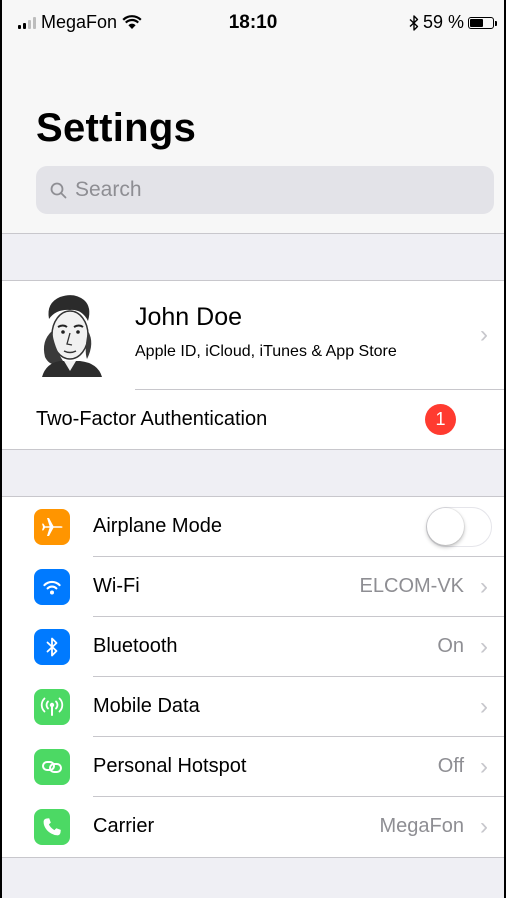 This screenshot has height=898, width=506. Describe the element at coordinates (135, 646) in the screenshot. I see `setting-label: Bluetooth` at that location.